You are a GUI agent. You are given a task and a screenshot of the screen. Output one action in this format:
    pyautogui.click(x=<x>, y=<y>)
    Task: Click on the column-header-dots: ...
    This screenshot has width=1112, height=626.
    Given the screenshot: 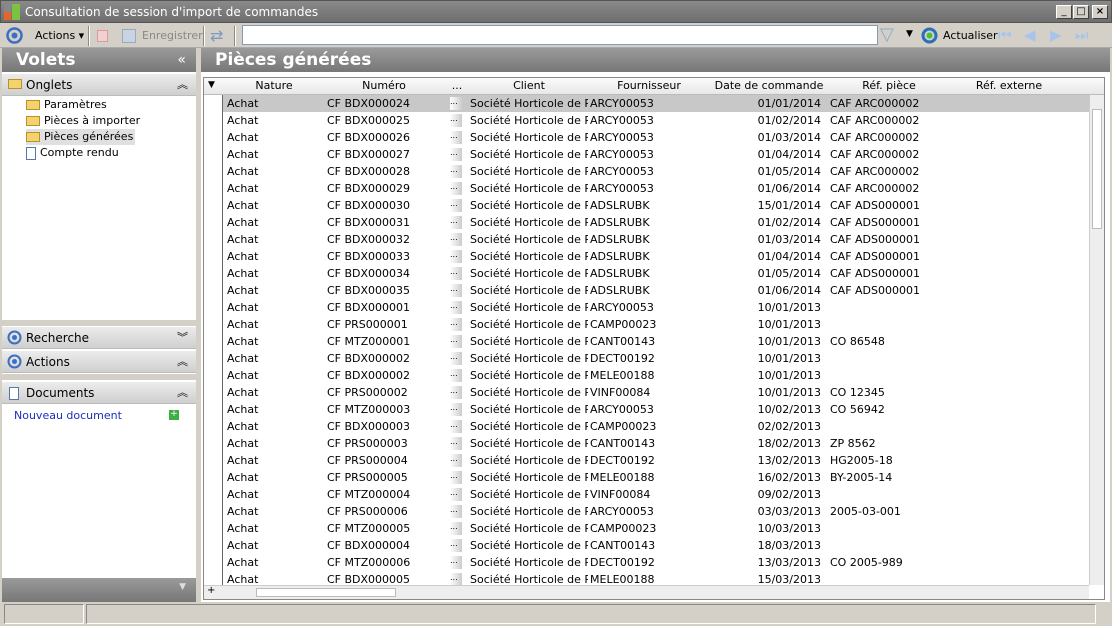 What is the action you would take?
    pyautogui.click(x=457, y=85)
    